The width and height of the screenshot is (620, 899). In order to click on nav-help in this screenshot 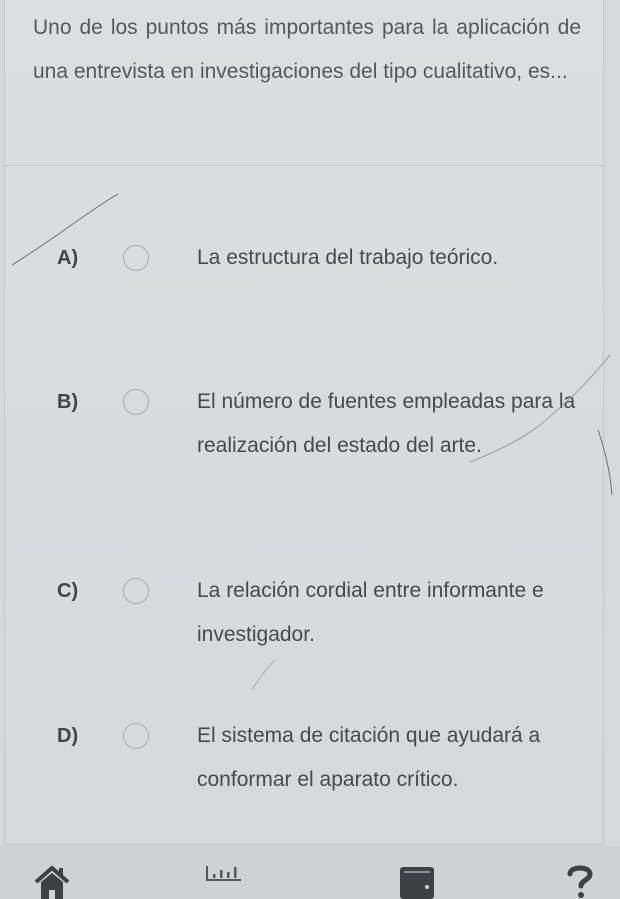, I will do `click(580, 880)`.